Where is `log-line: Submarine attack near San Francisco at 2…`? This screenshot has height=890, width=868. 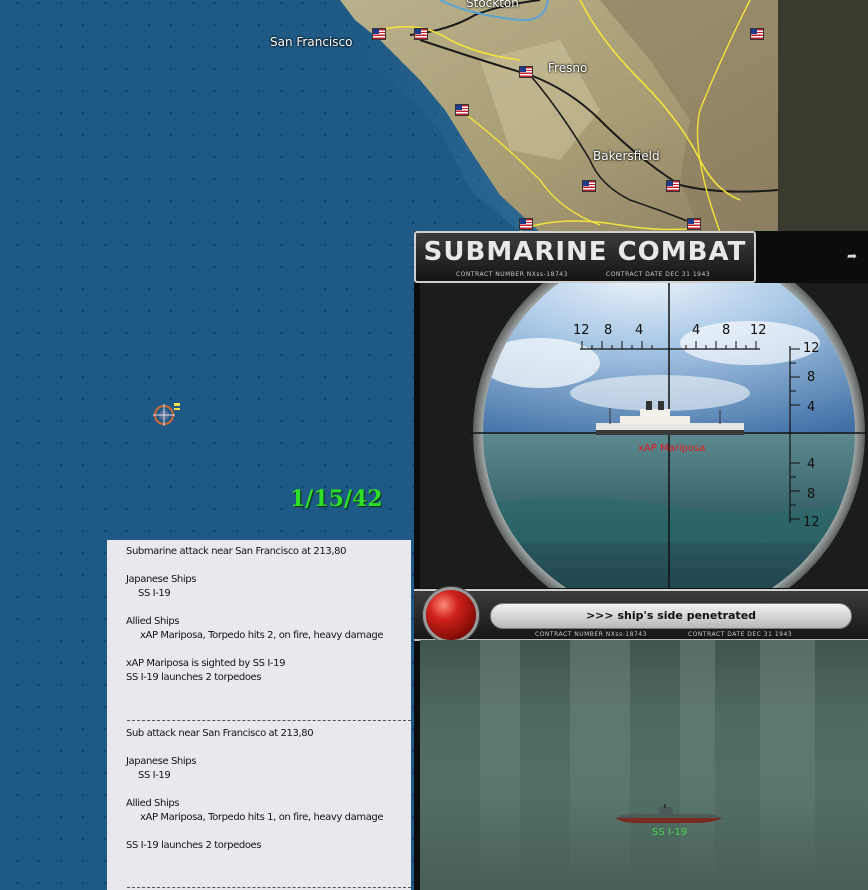 log-line: Submarine attack near San Francisco at 2… is located at coordinates (236, 551).